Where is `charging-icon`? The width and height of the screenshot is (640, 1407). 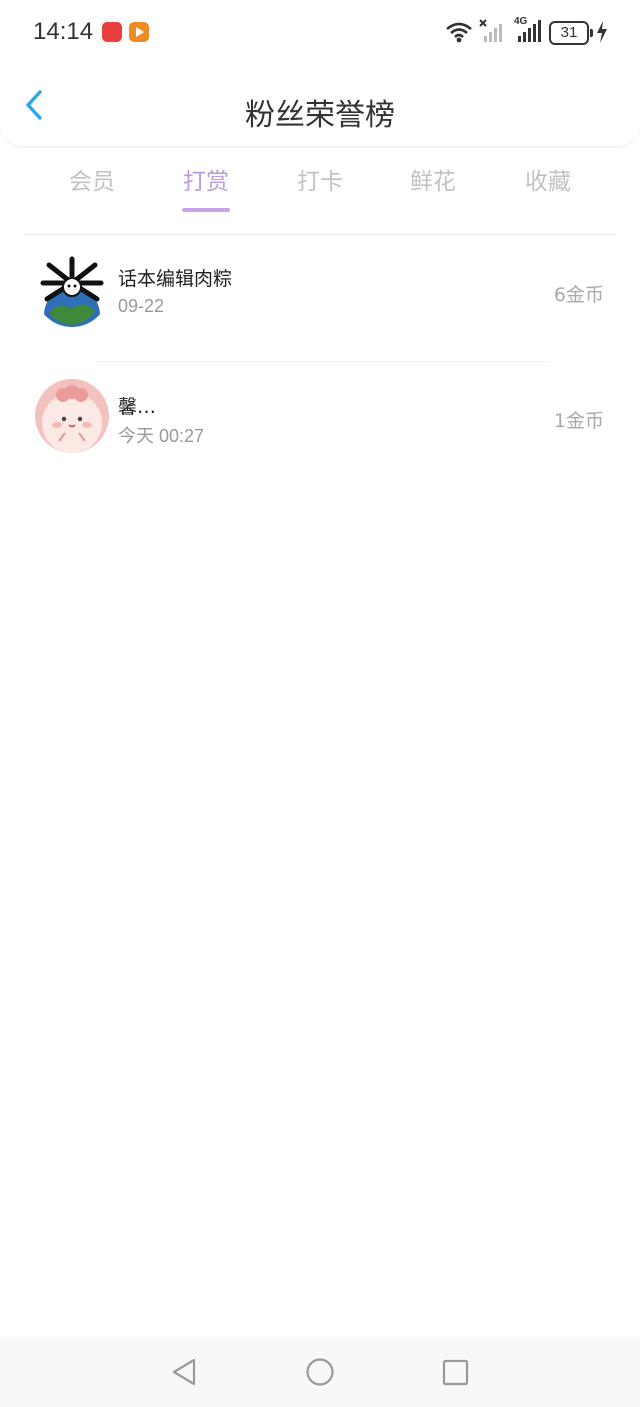
charging-icon is located at coordinates (602, 32).